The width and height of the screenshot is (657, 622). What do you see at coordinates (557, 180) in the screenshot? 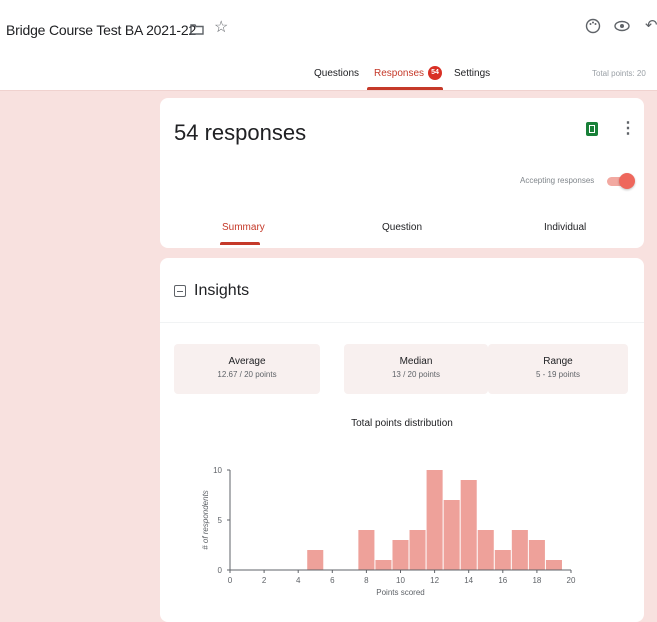
I see `accepting-responses-label: Accepting responses` at bounding box center [557, 180].